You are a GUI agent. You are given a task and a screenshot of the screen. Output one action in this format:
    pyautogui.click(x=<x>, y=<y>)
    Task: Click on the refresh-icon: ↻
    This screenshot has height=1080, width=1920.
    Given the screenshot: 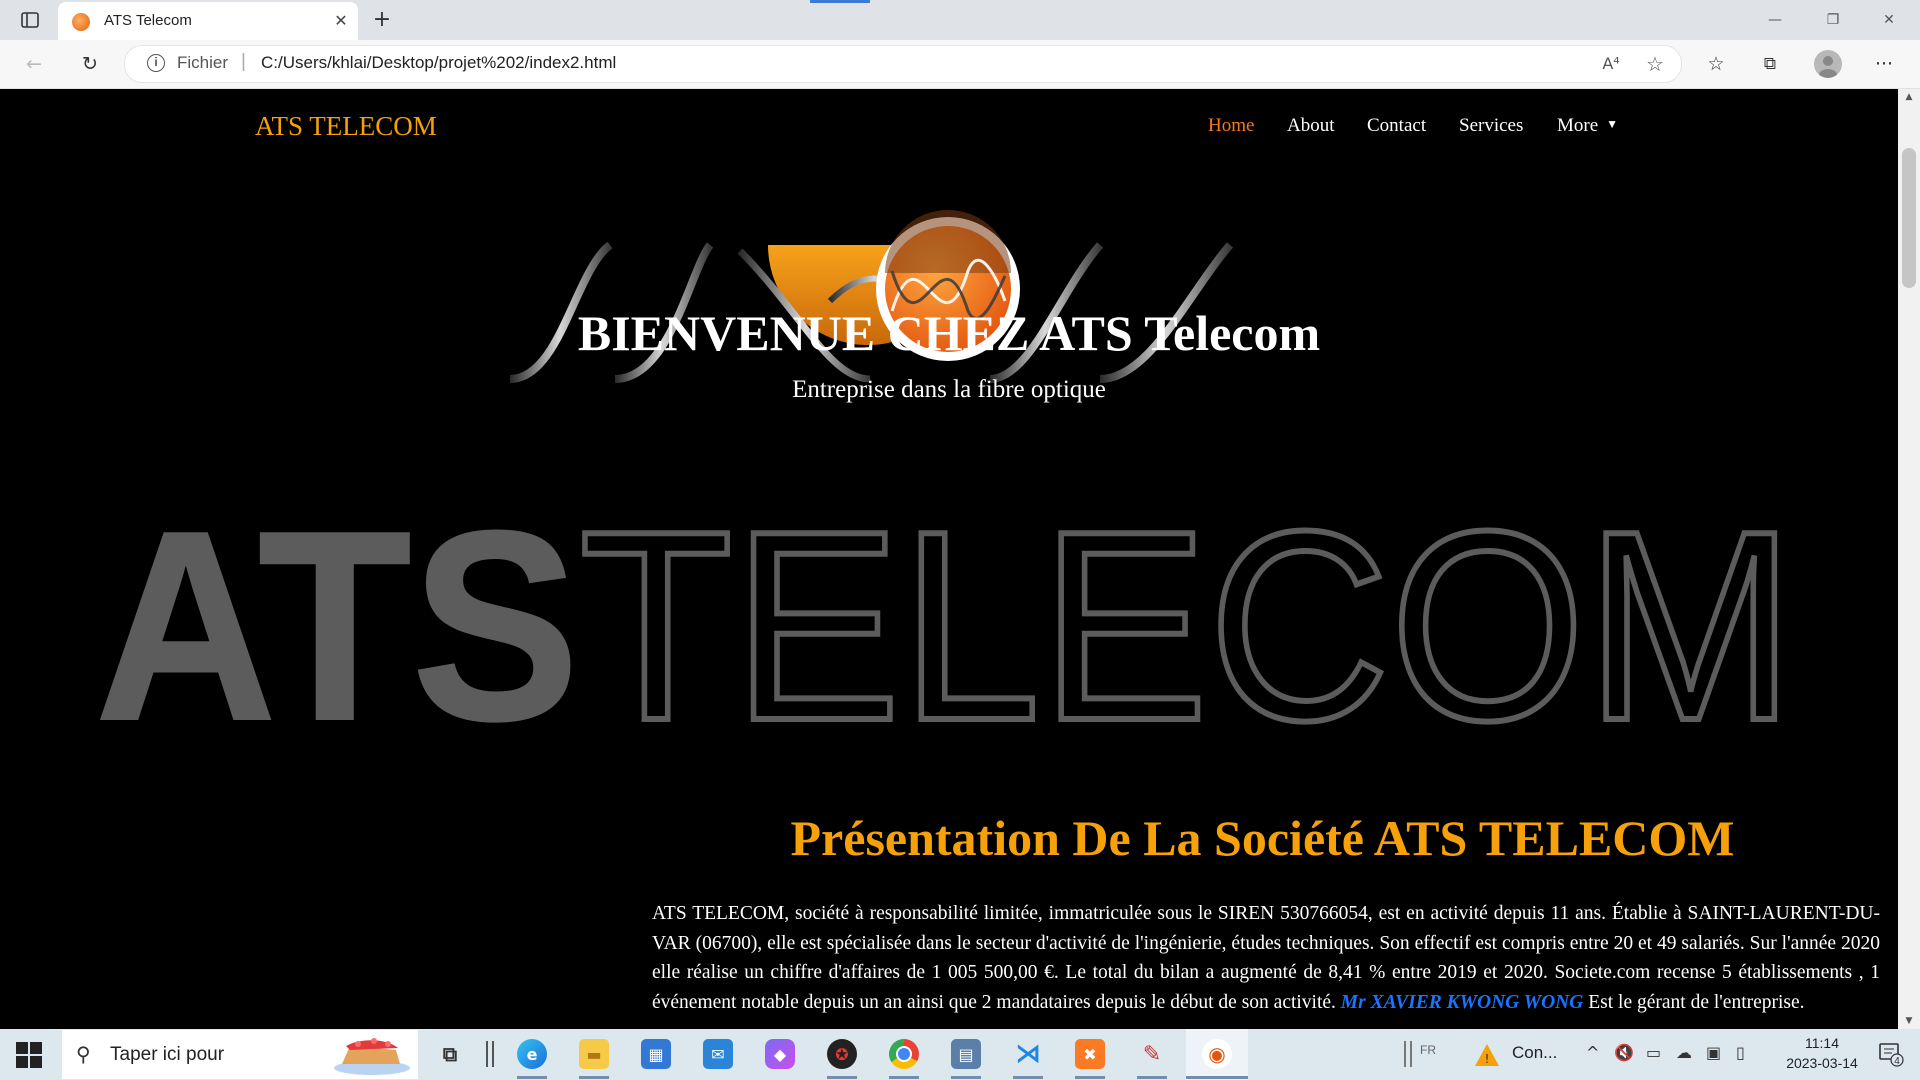 What is the action you would take?
    pyautogui.click(x=90, y=64)
    